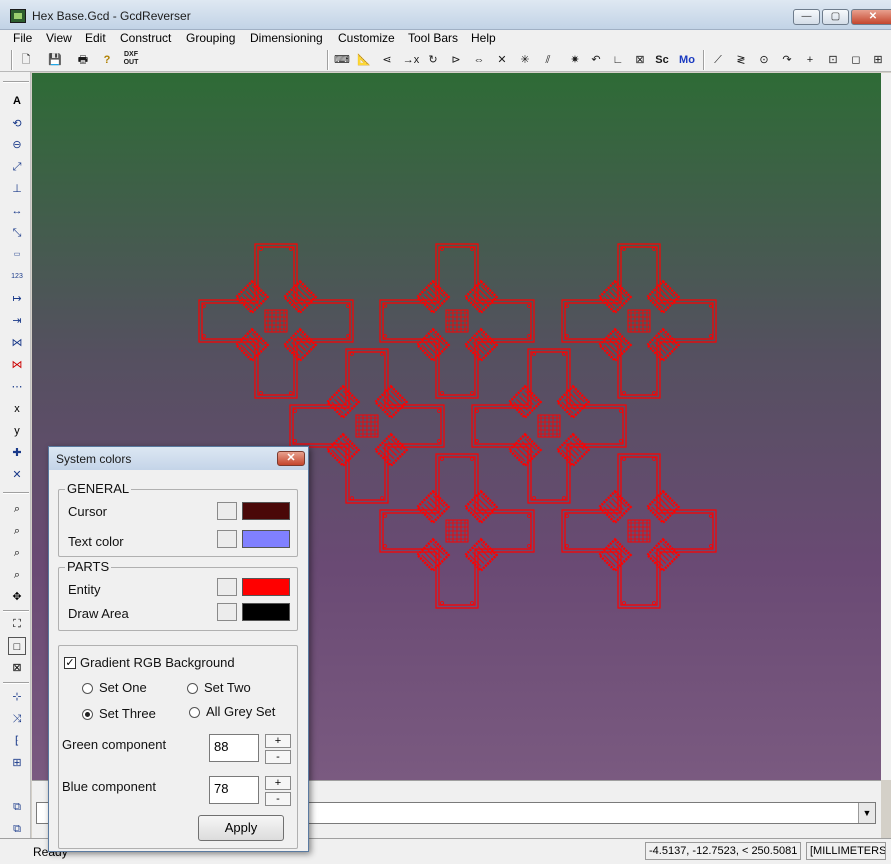 The height and width of the screenshot is (864, 891). What do you see at coordinates (17, 475) in the screenshot?
I see `cross-icon: ✕` at bounding box center [17, 475].